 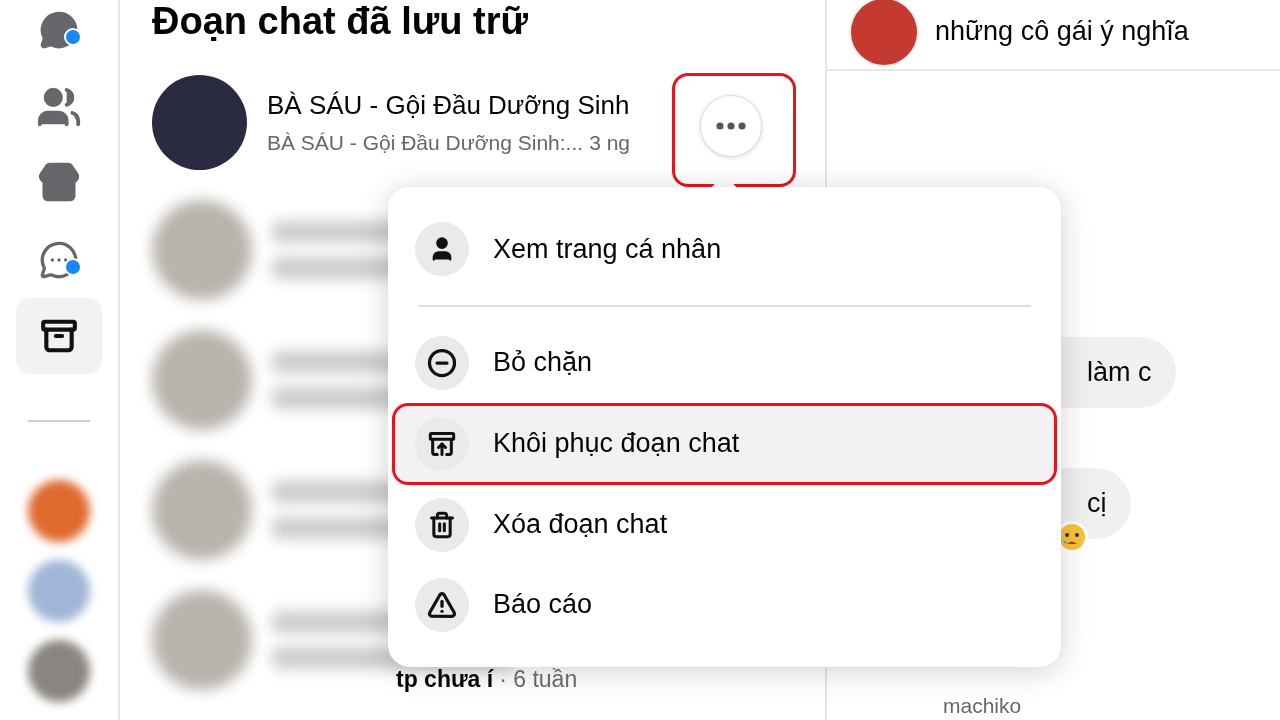 What do you see at coordinates (983, 706) in the screenshot?
I see `sender-name: machiko` at bounding box center [983, 706].